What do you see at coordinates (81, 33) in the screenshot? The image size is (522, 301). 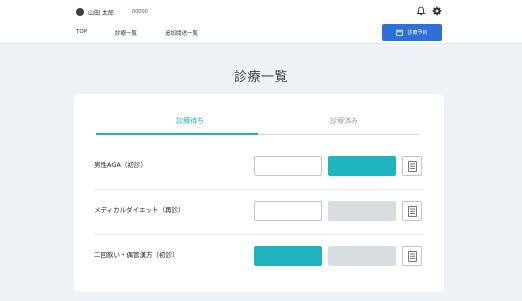 I see `nav-top: TOP` at bounding box center [81, 33].